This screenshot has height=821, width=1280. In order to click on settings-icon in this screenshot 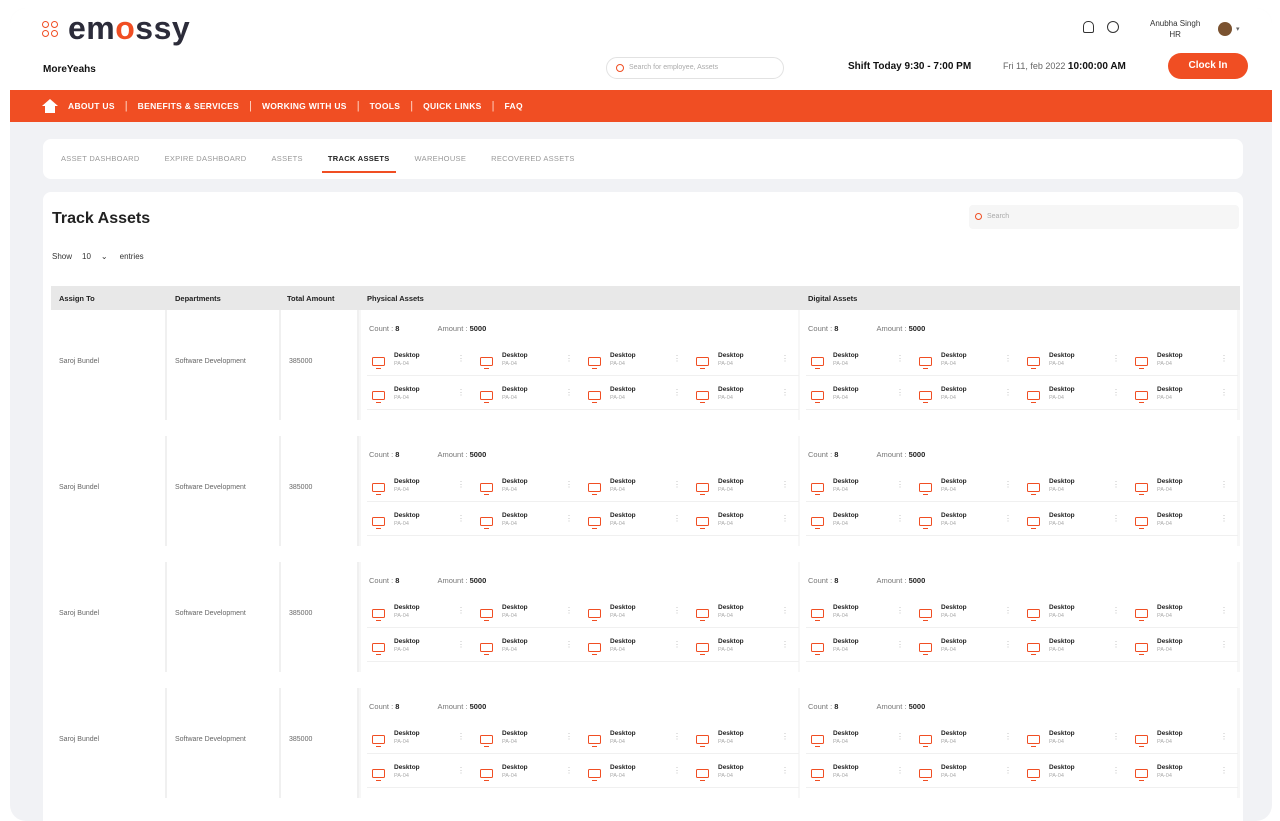, I will do `click(1113, 27)`.